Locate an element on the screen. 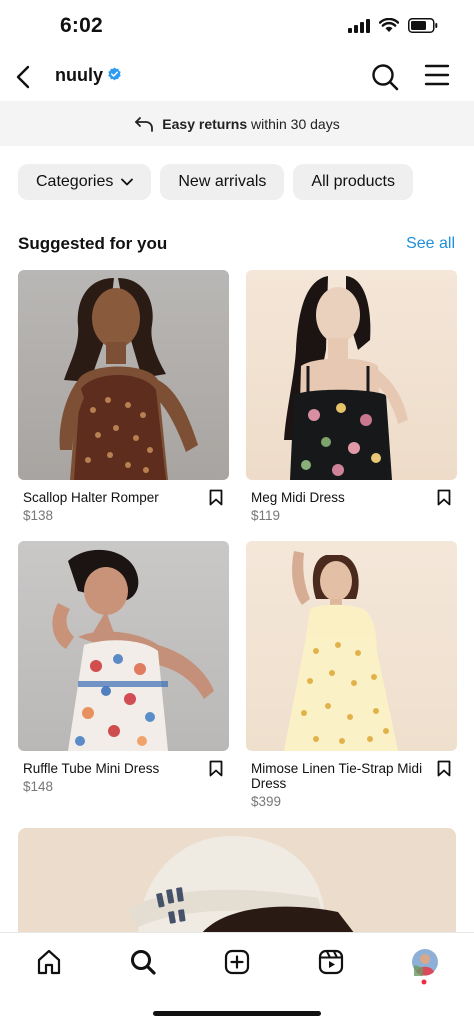 Image resolution: width=474 pixels, height=1024 pixels. profile-avatar is located at coordinates (425, 962).